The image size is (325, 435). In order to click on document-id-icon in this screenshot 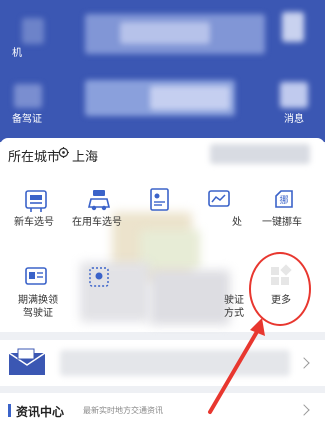, I will do `click(159, 199)`.